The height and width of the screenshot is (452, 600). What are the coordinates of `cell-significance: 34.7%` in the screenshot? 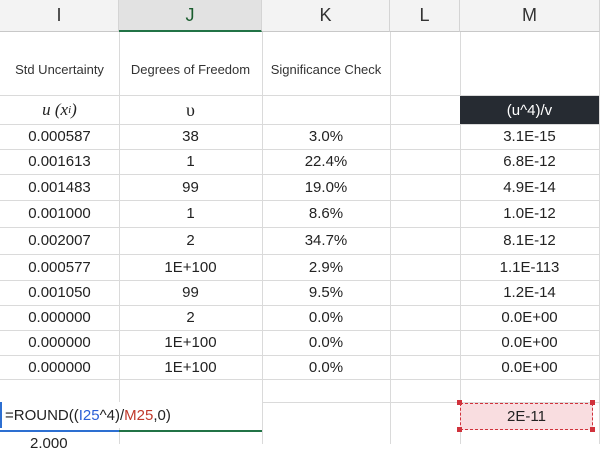 It's located at (326, 240).